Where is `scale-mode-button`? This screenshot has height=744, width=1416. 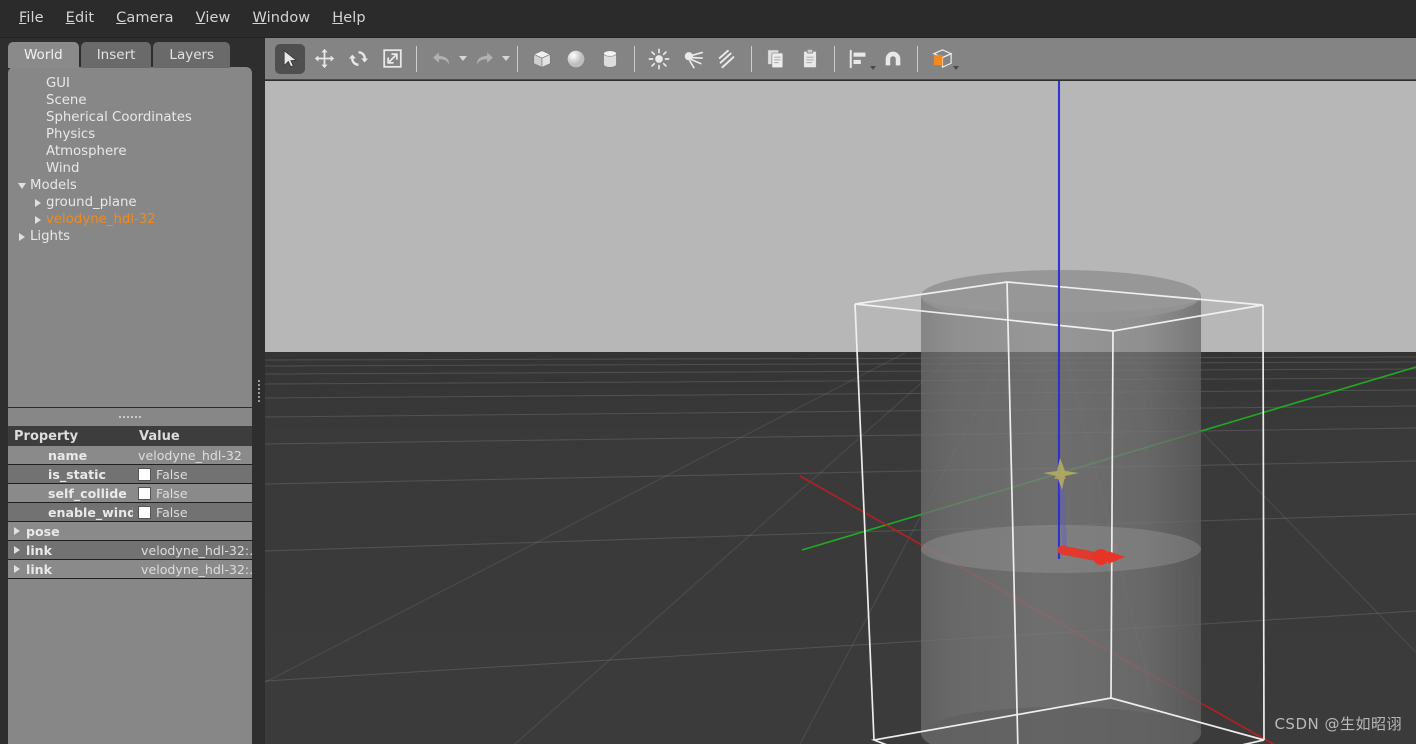
scale-mode-button is located at coordinates (392, 59).